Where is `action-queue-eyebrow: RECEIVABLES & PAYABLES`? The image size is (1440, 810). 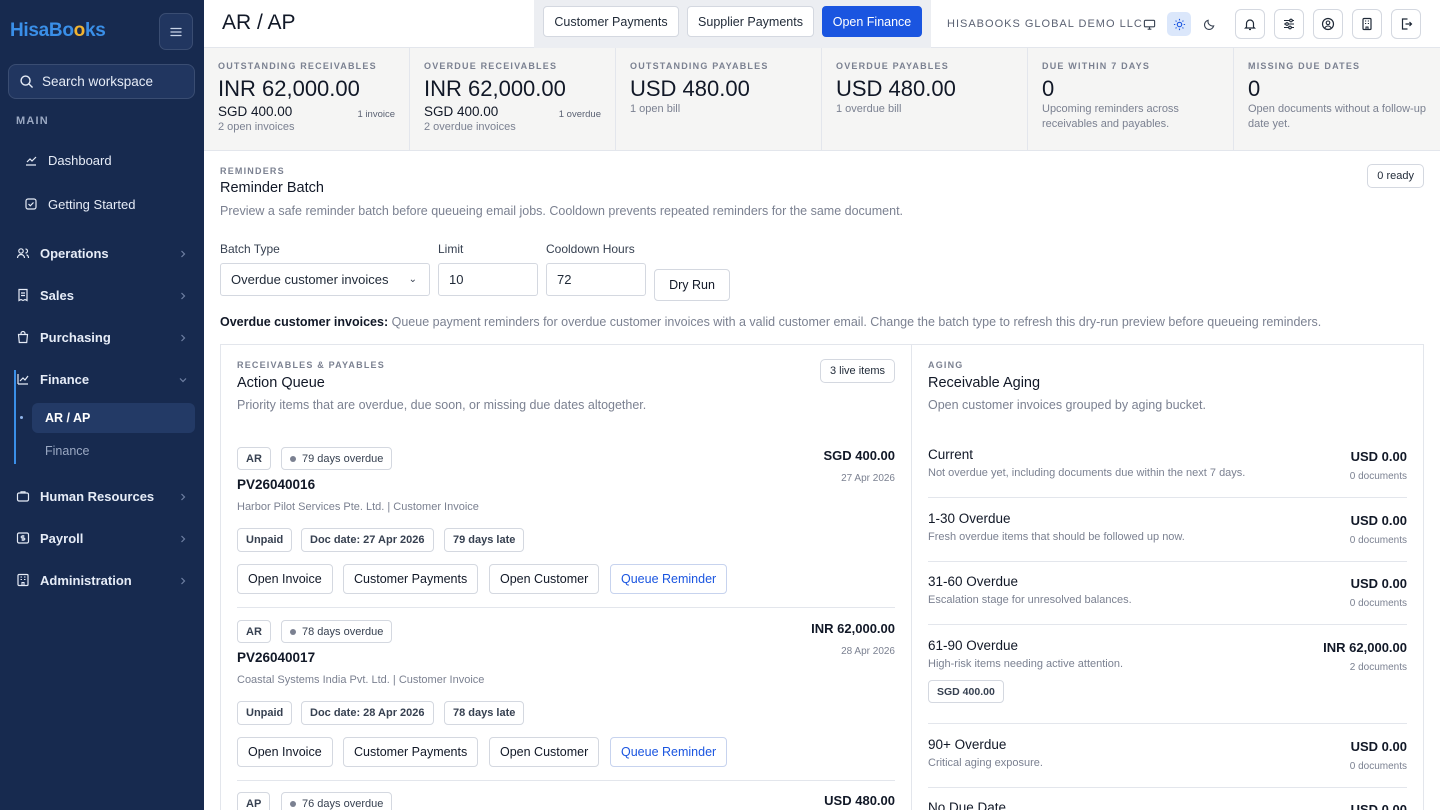 action-queue-eyebrow: RECEIVABLES & PAYABLES is located at coordinates (311, 365).